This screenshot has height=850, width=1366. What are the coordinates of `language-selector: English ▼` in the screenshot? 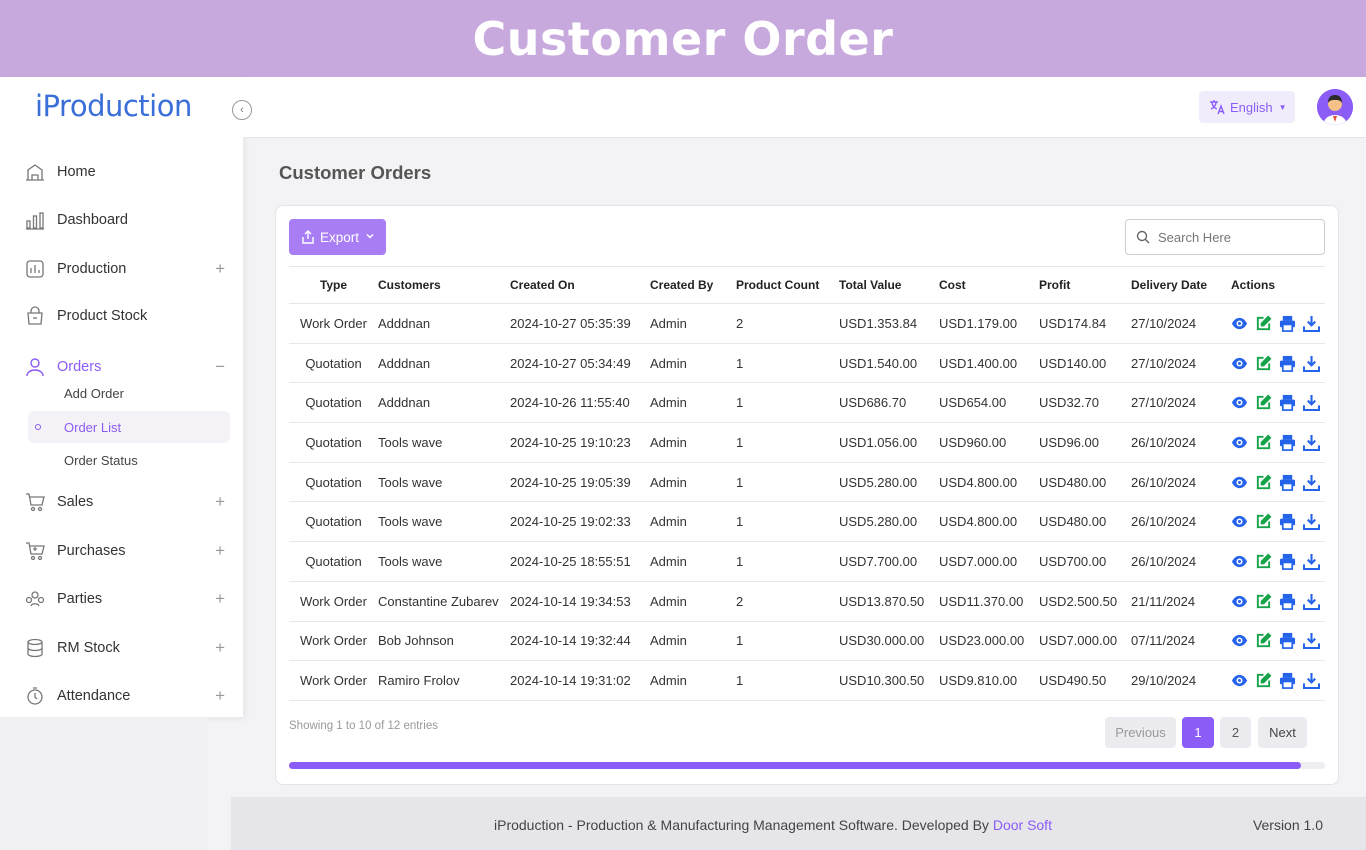 It's located at (1247, 107).